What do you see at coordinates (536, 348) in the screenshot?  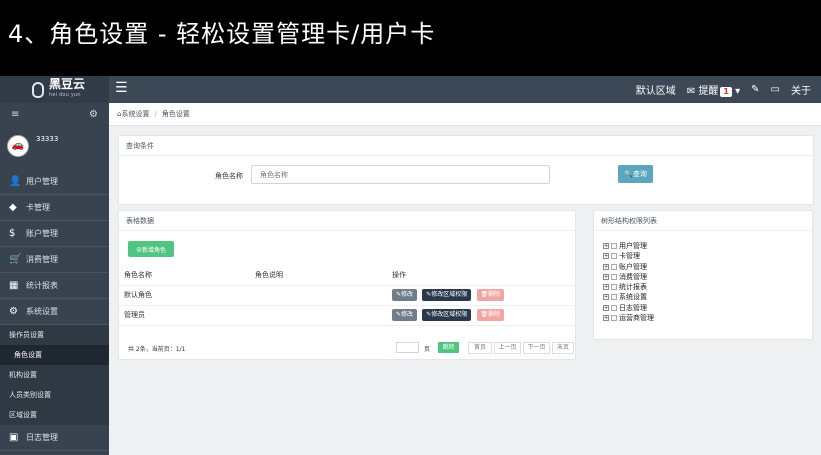 I see `next-page-button: 下一页` at bounding box center [536, 348].